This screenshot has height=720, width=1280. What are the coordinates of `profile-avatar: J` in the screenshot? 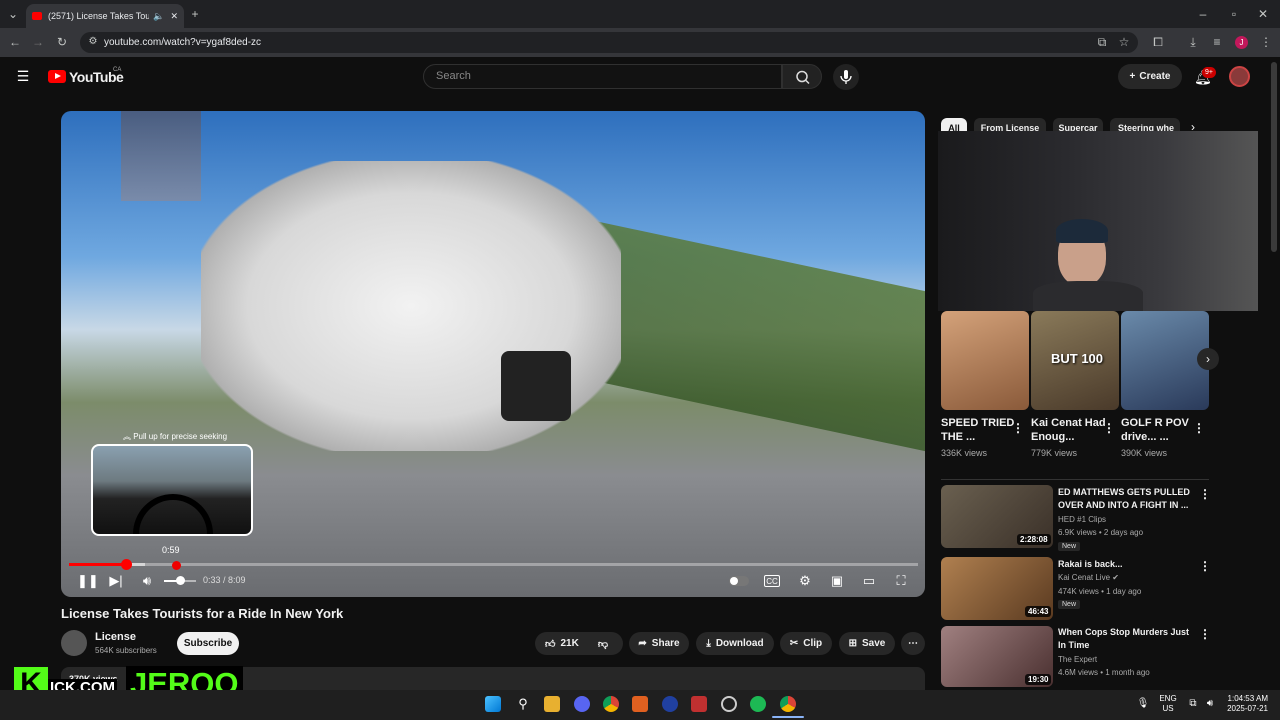 It's located at (1241, 42).